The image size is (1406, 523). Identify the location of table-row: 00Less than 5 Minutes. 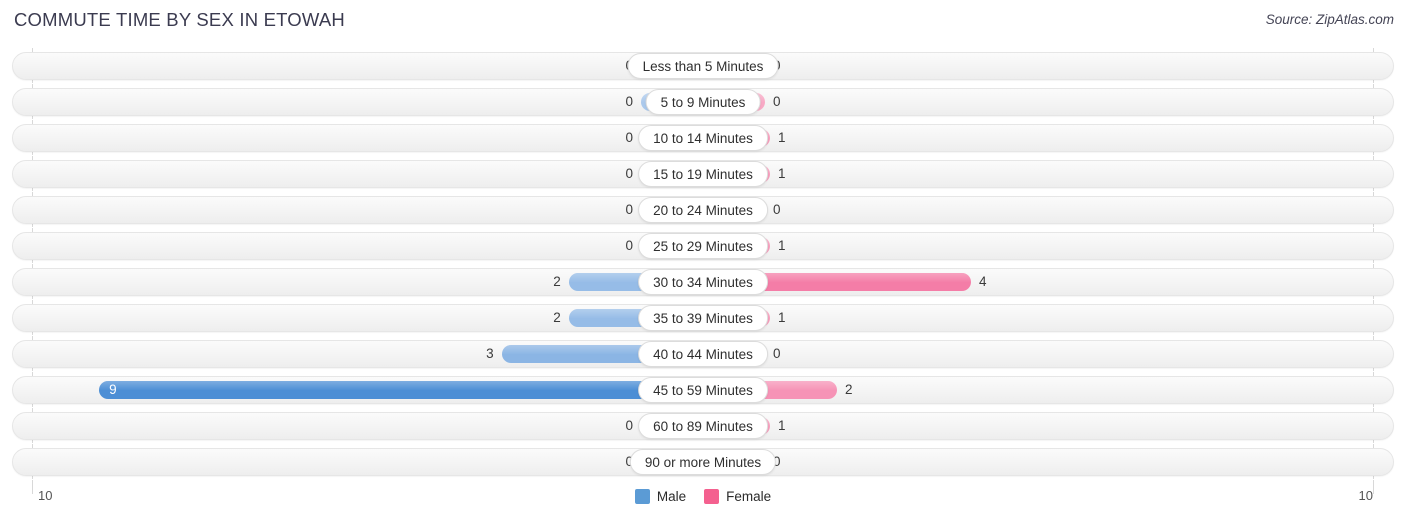
(703, 66).